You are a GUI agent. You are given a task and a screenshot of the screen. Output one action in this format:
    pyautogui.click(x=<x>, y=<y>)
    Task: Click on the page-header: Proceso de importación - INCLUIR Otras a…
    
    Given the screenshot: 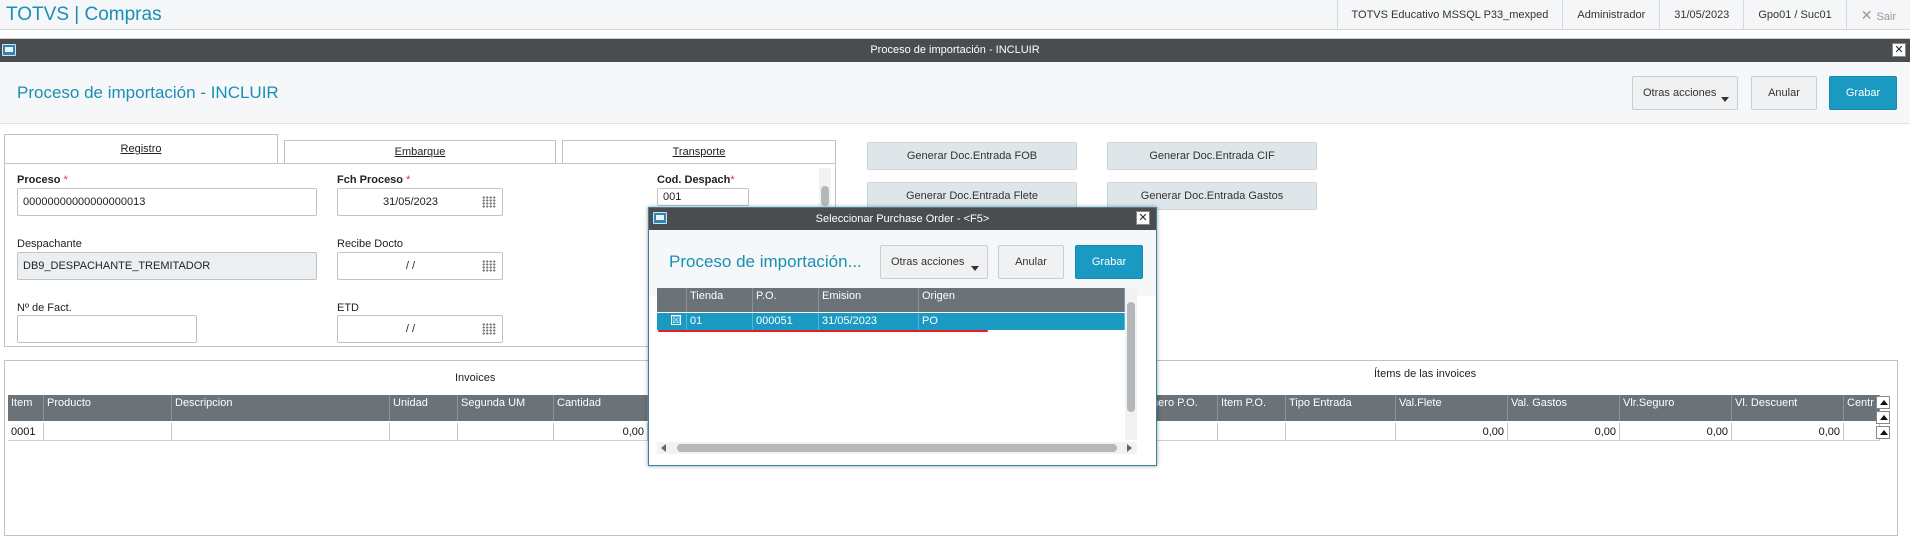 What is the action you would take?
    pyautogui.click(x=955, y=93)
    